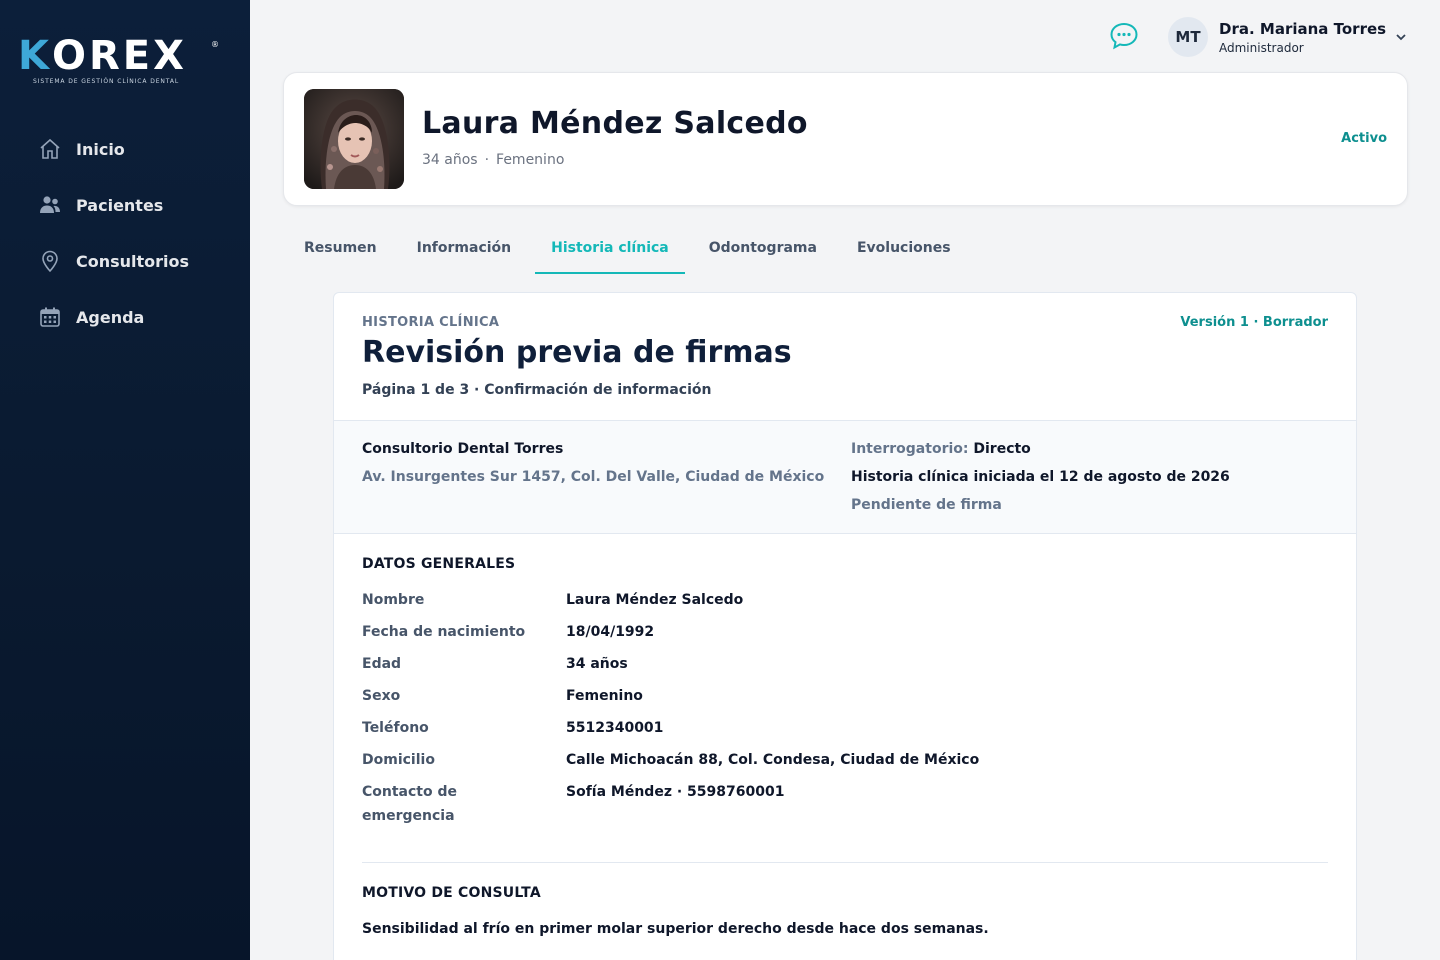 The image size is (1440, 960). I want to click on status-badge: Activo, so click(1364, 138).